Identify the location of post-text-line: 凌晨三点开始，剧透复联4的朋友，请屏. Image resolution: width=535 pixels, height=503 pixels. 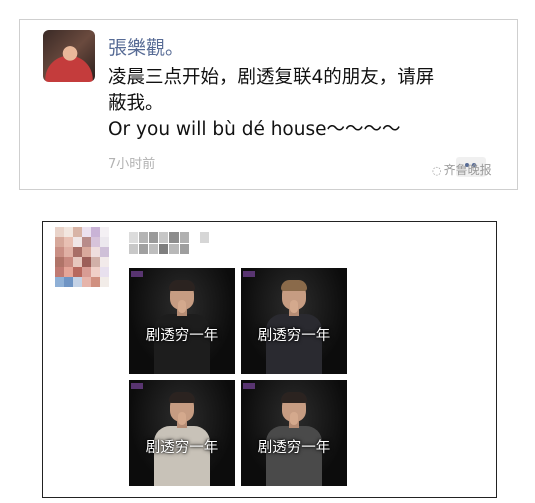
(271, 77).